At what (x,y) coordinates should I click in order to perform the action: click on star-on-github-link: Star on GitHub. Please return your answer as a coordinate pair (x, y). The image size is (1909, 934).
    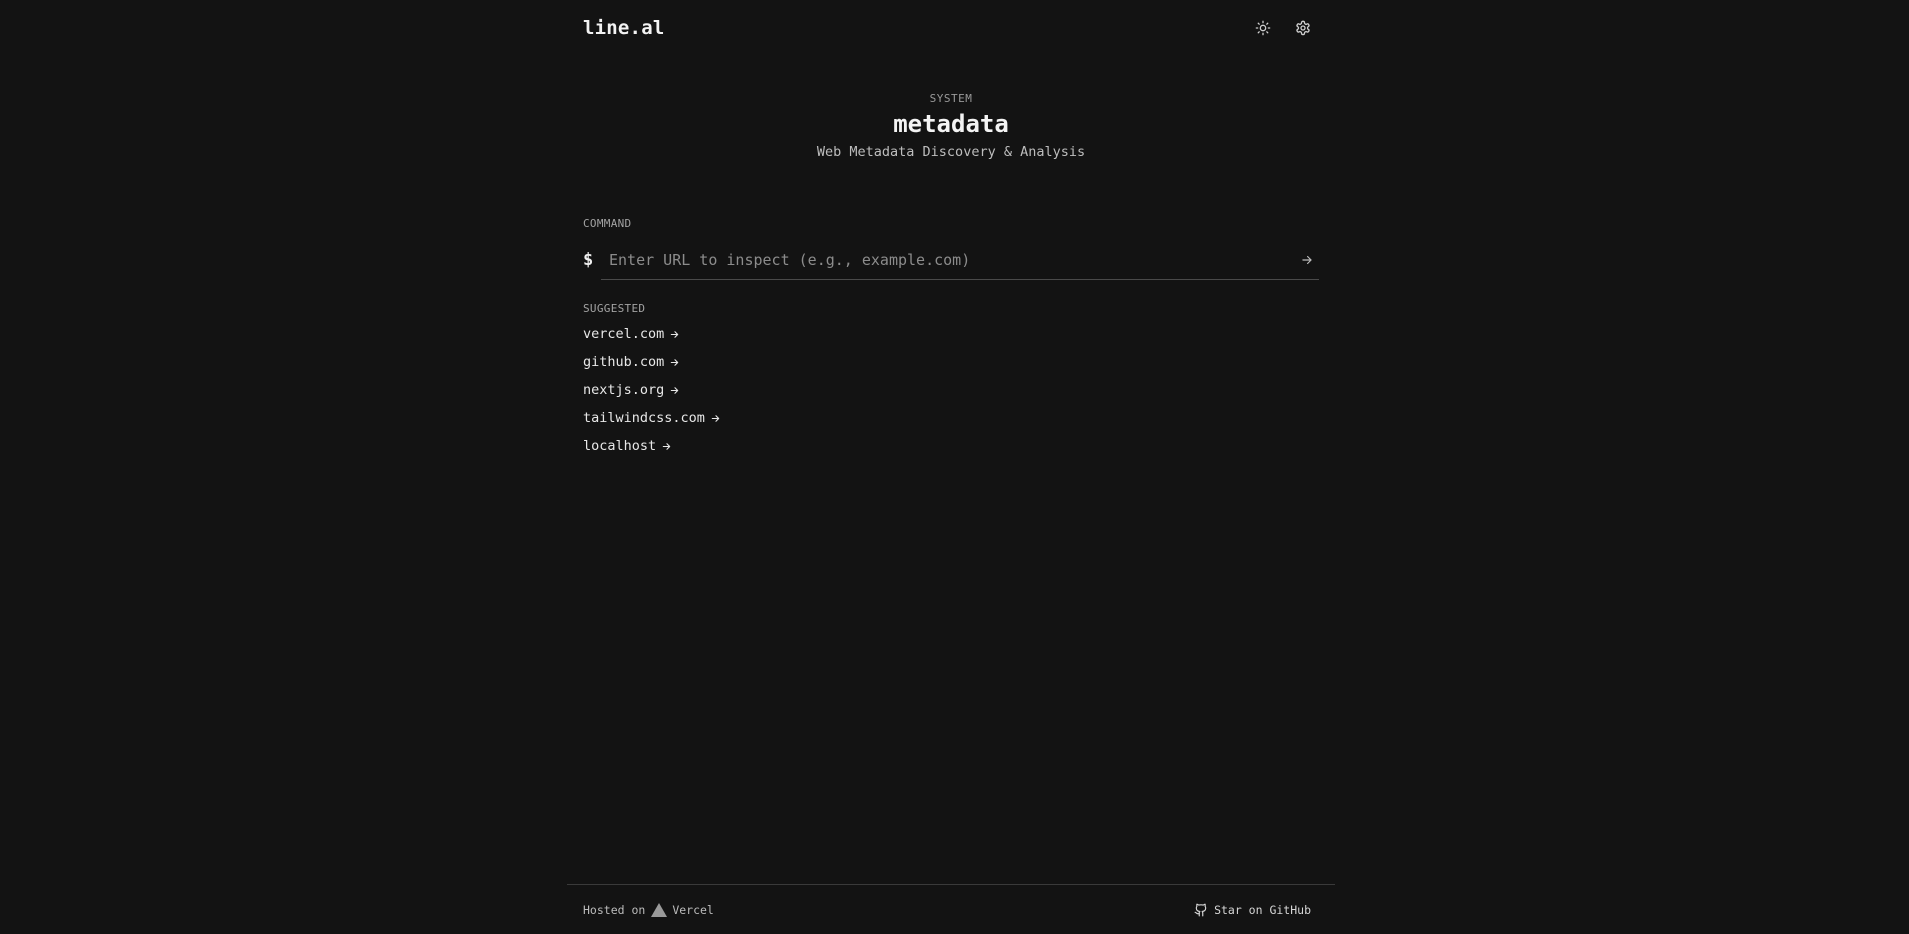
    Looking at the image, I should click on (1252, 910).